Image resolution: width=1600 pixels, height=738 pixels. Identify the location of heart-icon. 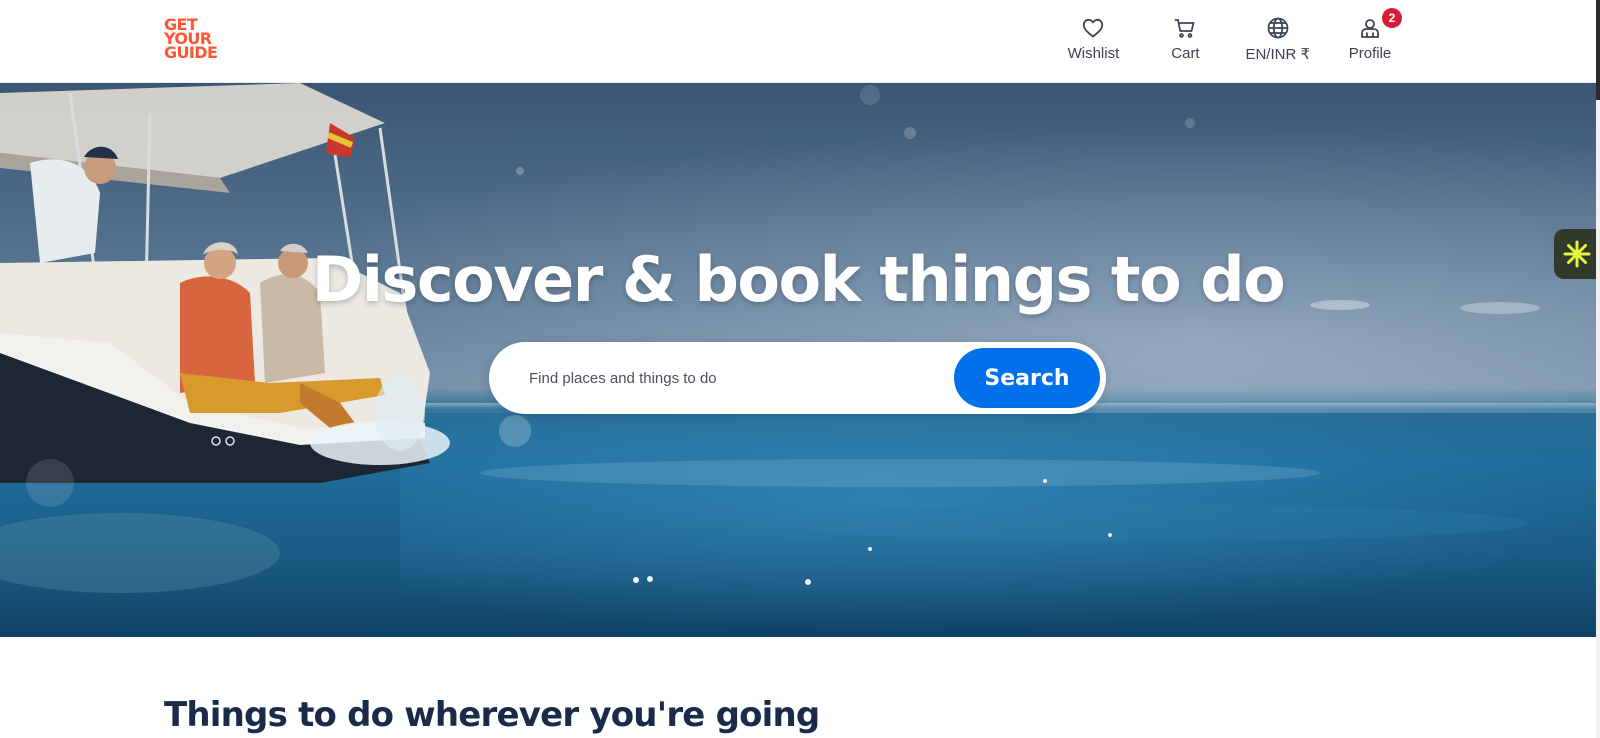
(1093, 28).